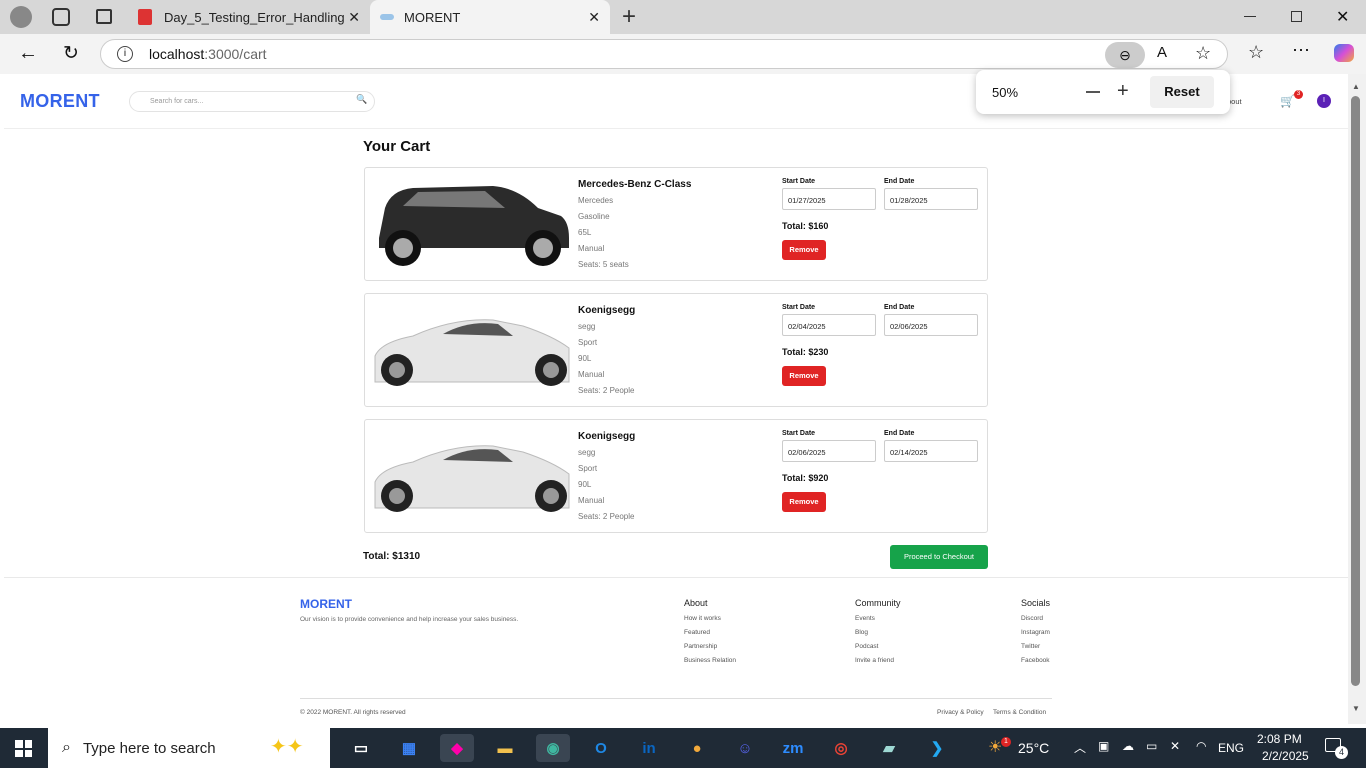 Image resolution: width=1366 pixels, height=768 pixels. I want to click on refresh-icon: ↻, so click(71, 53).